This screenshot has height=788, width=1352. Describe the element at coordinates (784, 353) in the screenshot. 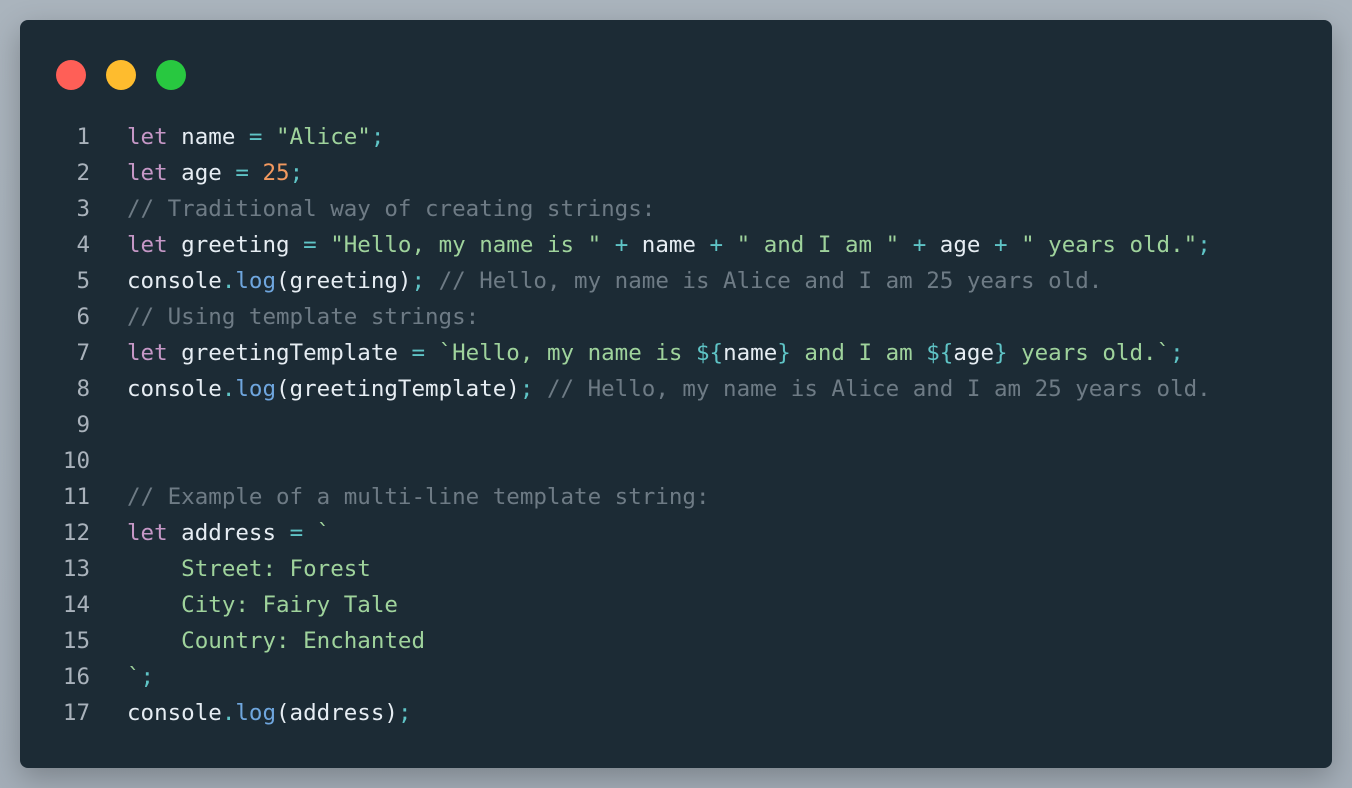

I see `code-token: }` at that location.